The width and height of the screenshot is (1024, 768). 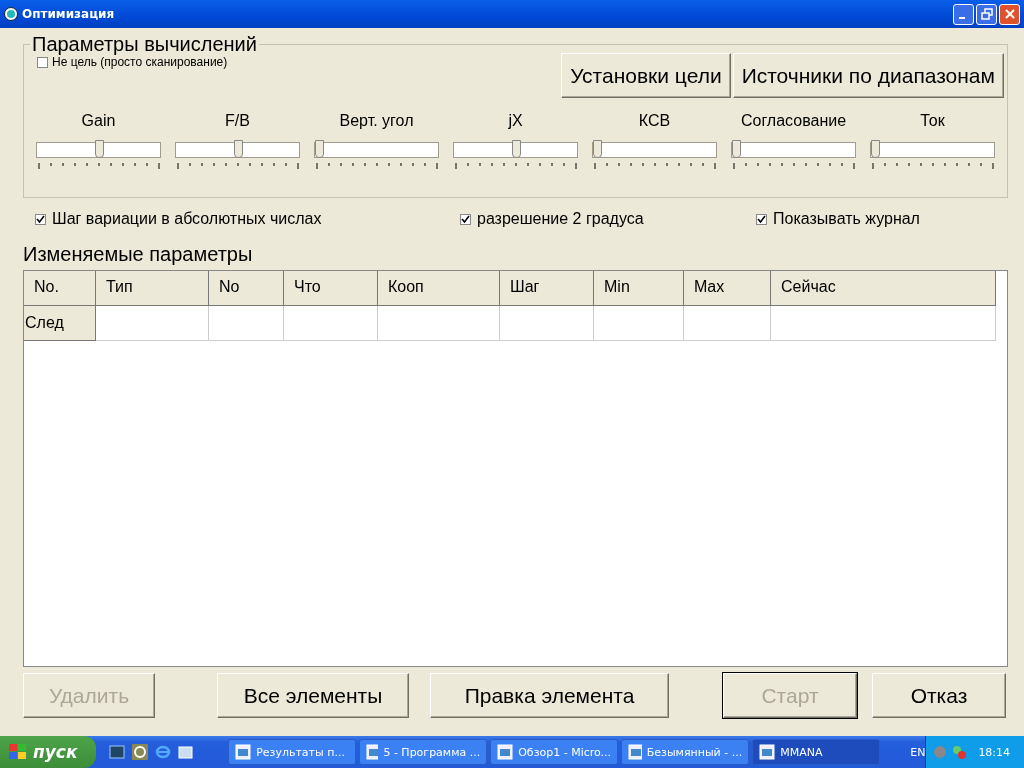 What do you see at coordinates (959, 752) in the screenshot?
I see `network-icon` at bounding box center [959, 752].